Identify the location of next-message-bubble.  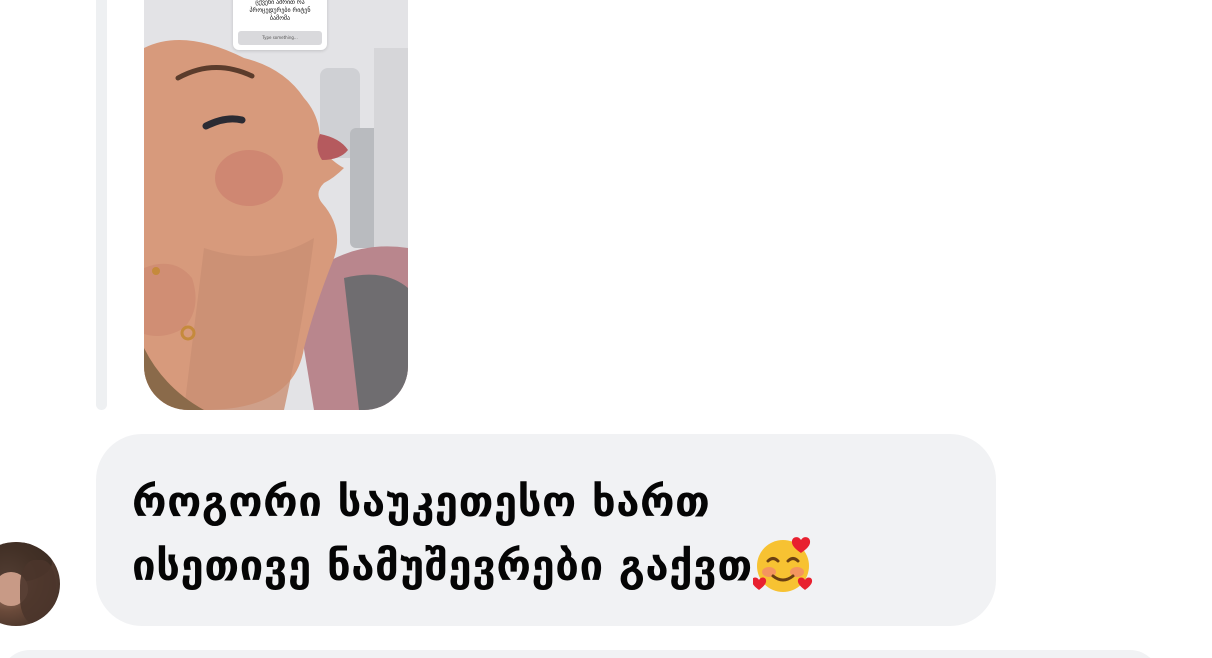
(580, 654).